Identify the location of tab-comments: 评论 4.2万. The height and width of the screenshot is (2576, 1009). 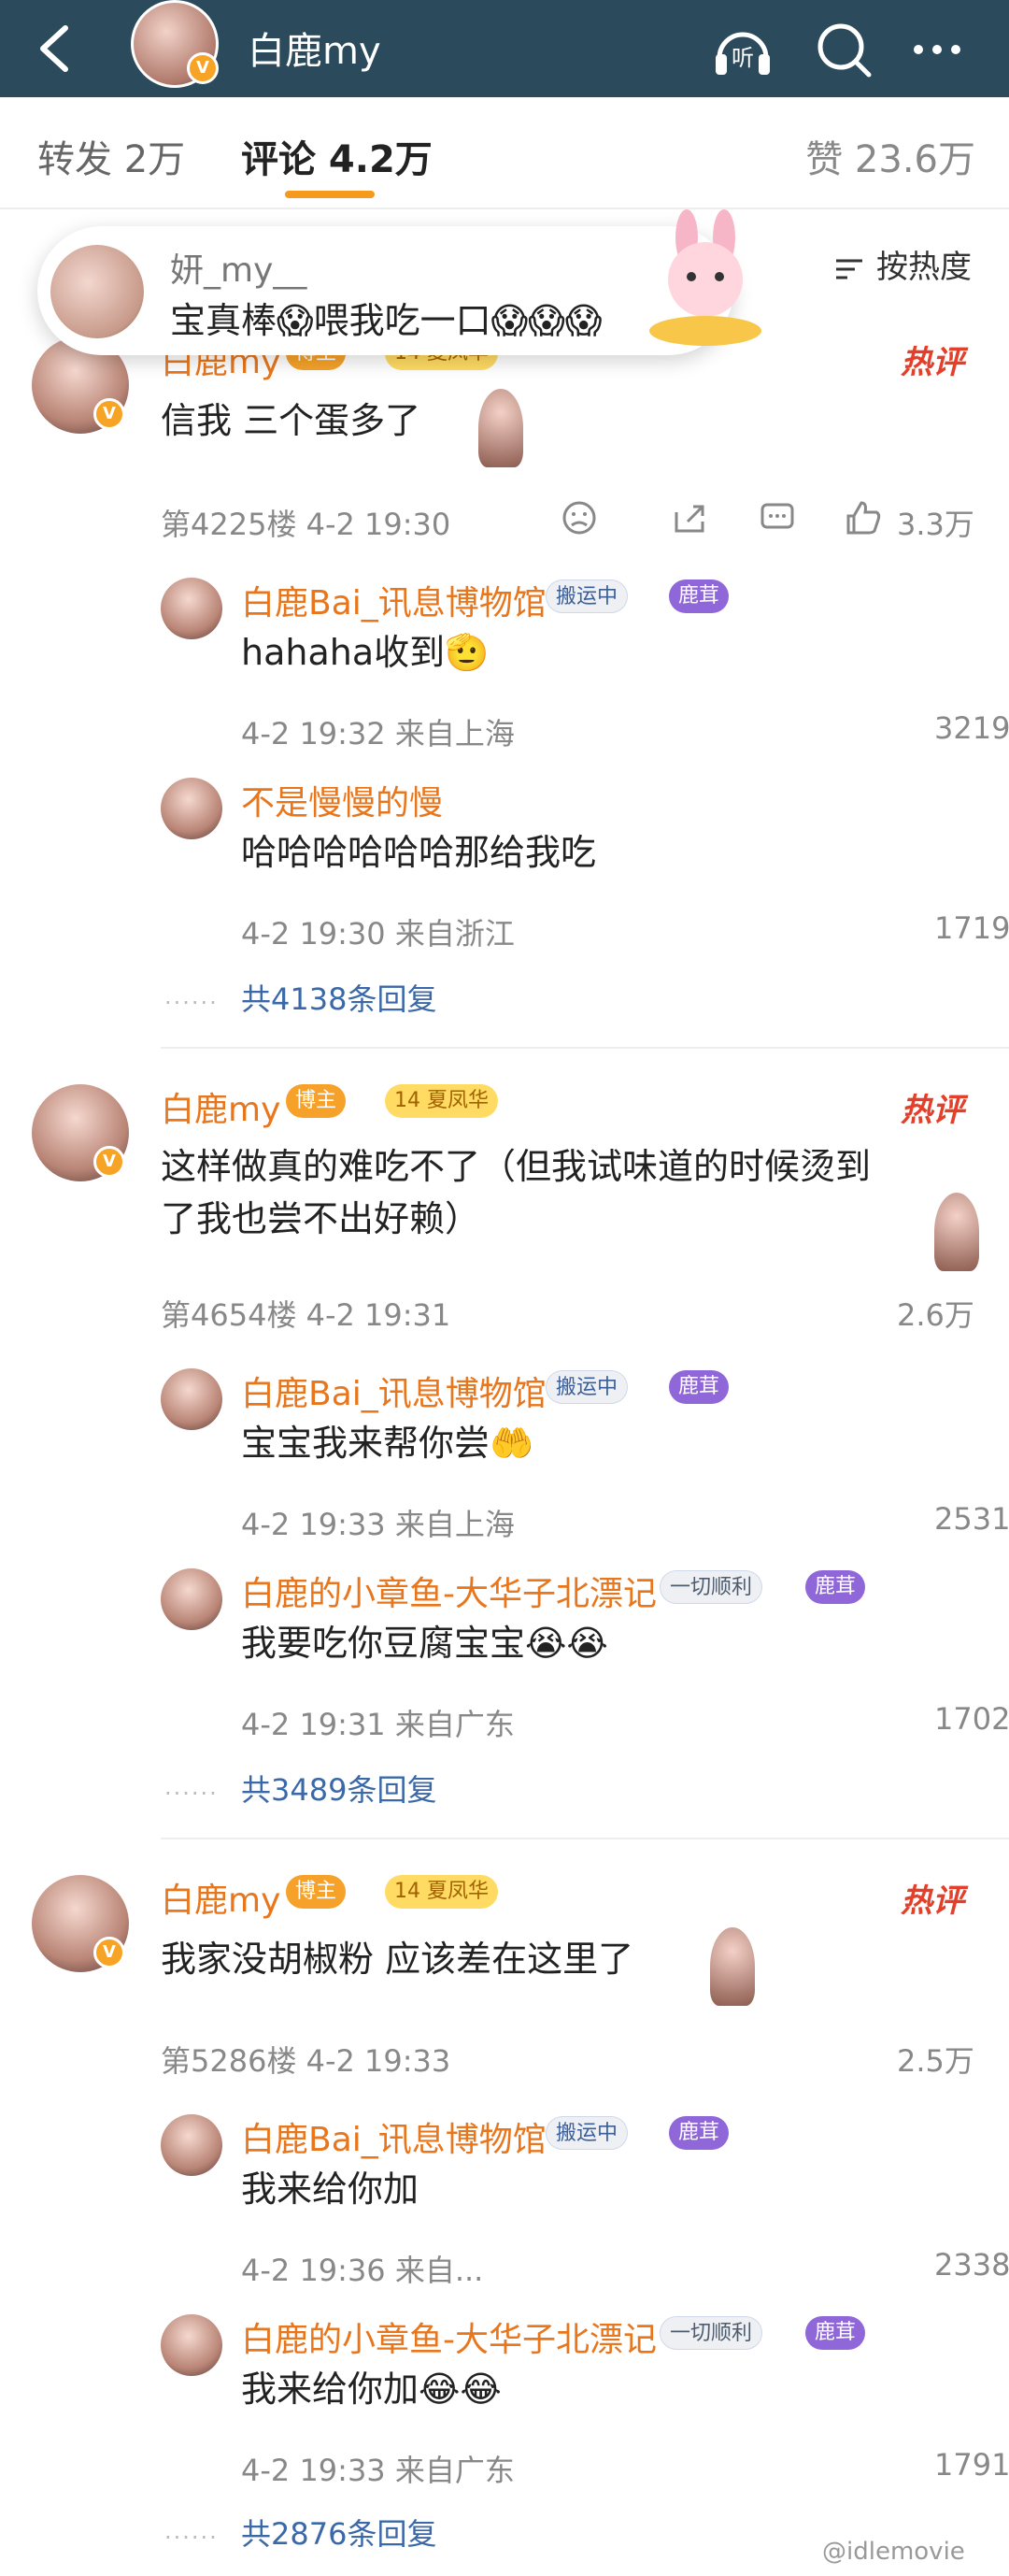
(337, 156).